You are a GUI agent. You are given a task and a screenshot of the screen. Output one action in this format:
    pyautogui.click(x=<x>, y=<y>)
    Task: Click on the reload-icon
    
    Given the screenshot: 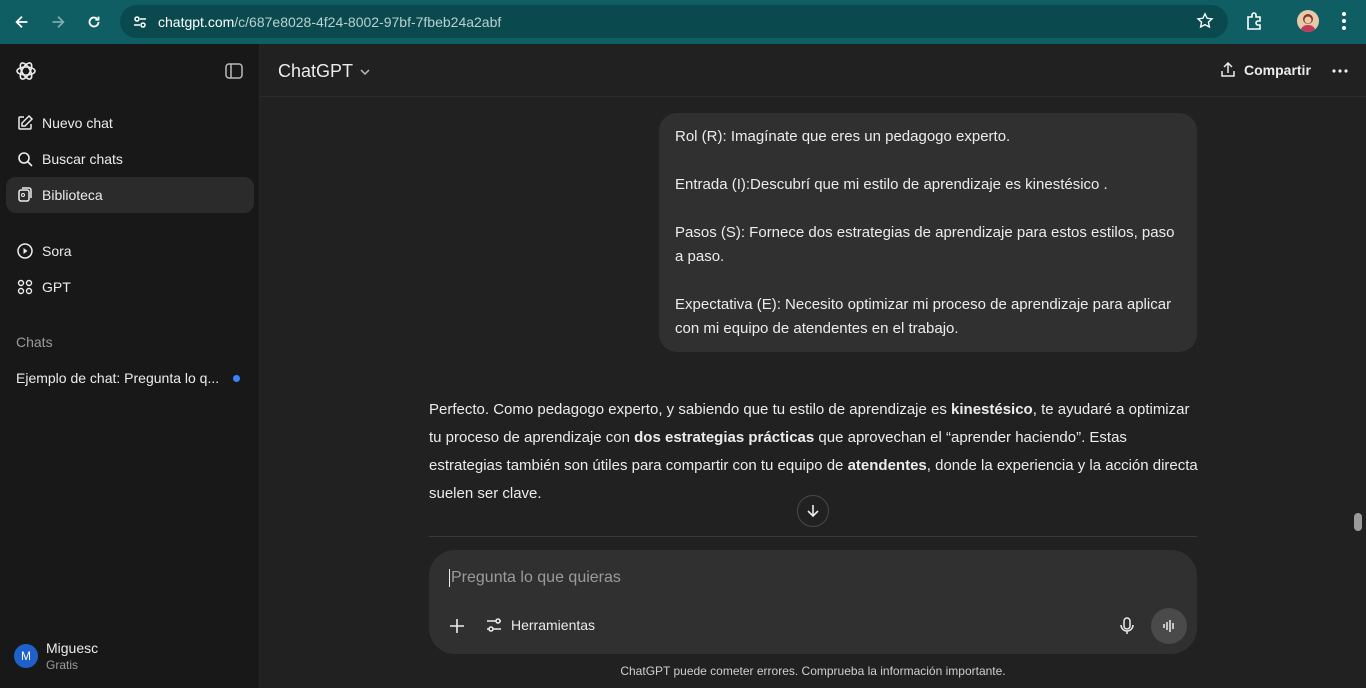 What is the action you would take?
    pyautogui.click(x=94, y=22)
    